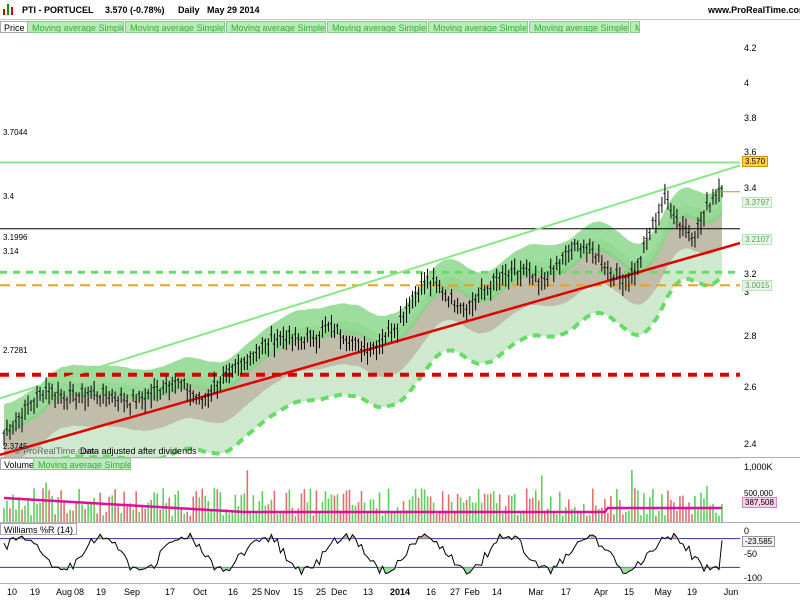 This screenshot has width=800, height=600. I want to click on x-label: Apr, so click(601, 592).